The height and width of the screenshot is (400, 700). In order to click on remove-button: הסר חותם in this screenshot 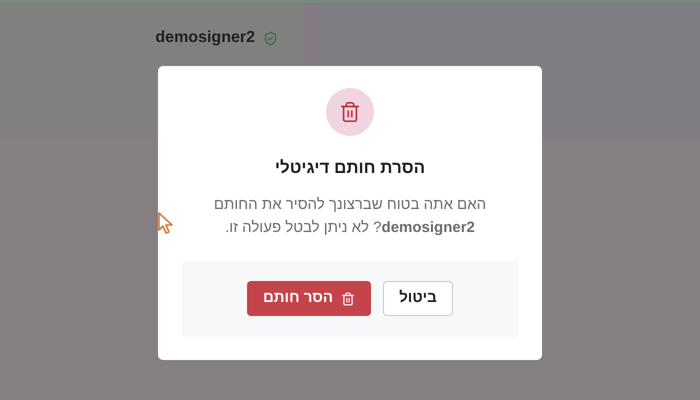, I will do `click(309, 298)`.